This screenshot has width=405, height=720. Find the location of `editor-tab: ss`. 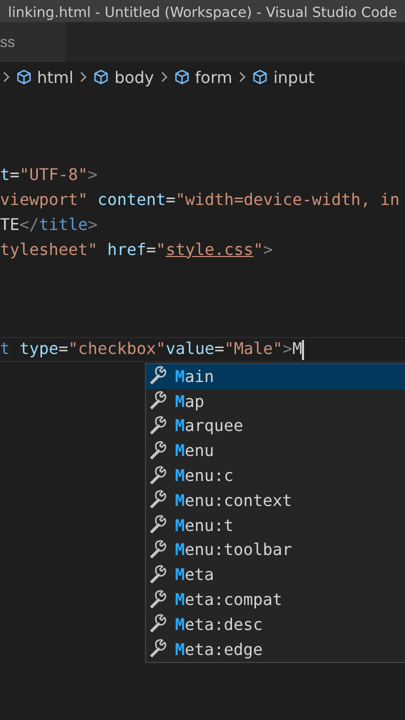

editor-tab: ss is located at coordinates (33, 42).